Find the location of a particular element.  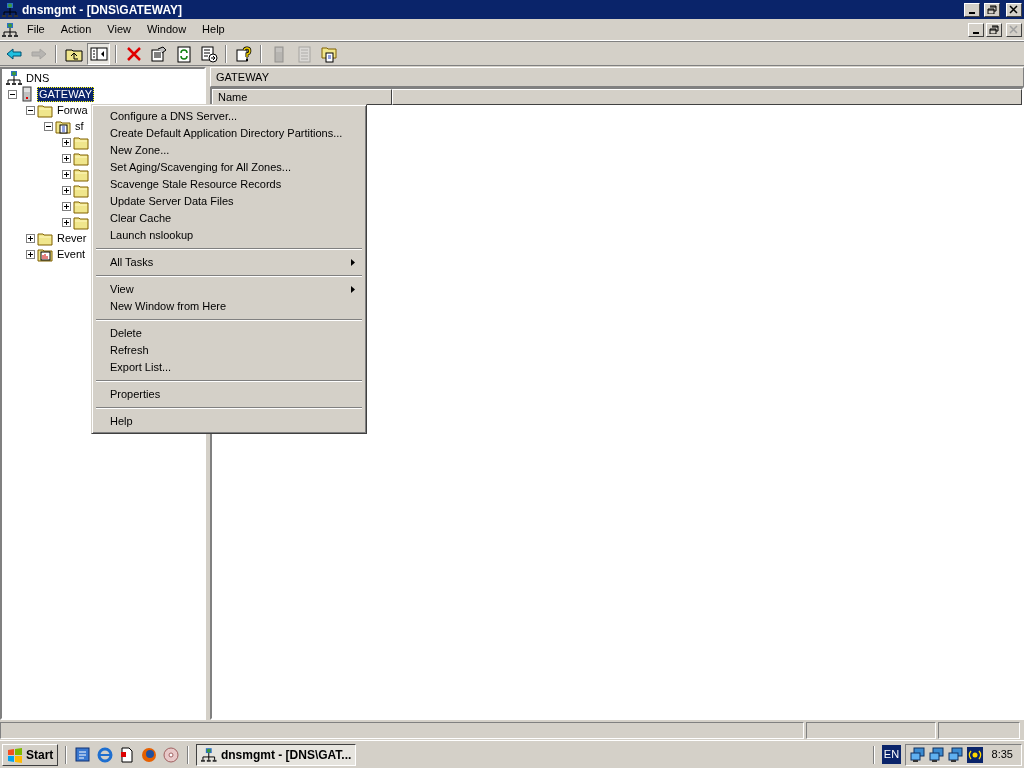

event-log-icon is located at coordinates (45, 254).